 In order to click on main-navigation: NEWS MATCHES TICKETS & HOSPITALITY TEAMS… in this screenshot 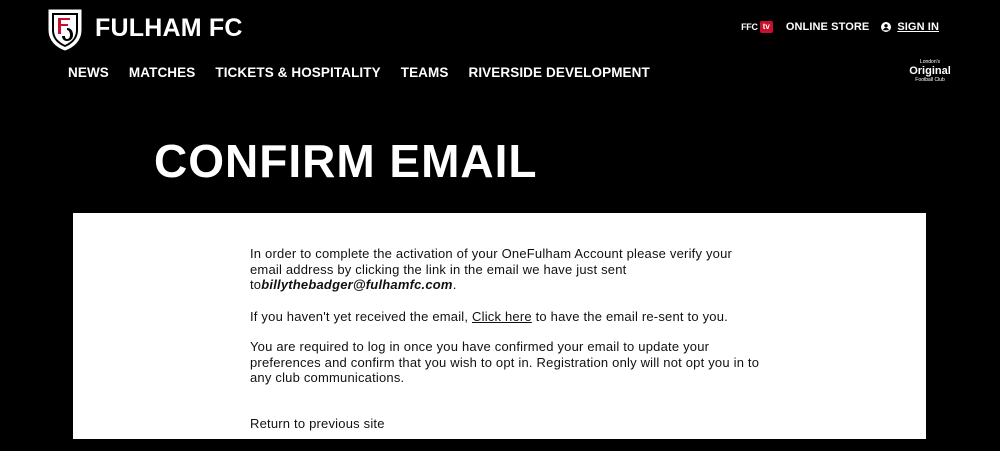, I will do `click(369, 73)`.